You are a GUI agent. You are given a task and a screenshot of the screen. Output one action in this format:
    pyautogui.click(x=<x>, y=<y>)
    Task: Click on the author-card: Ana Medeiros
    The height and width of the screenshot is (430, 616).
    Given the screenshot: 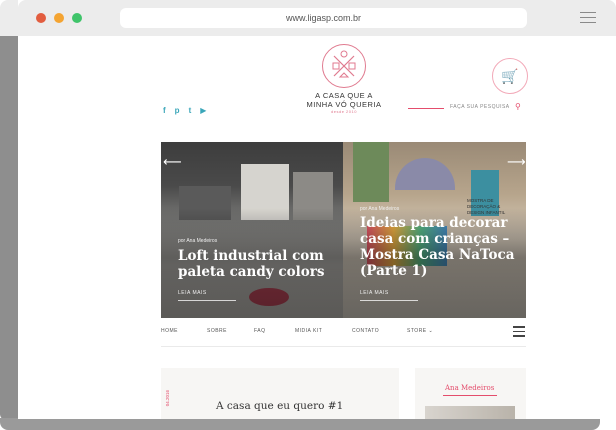 What is the action you would take?
    pyautogui.click(x=470, y=393)
    